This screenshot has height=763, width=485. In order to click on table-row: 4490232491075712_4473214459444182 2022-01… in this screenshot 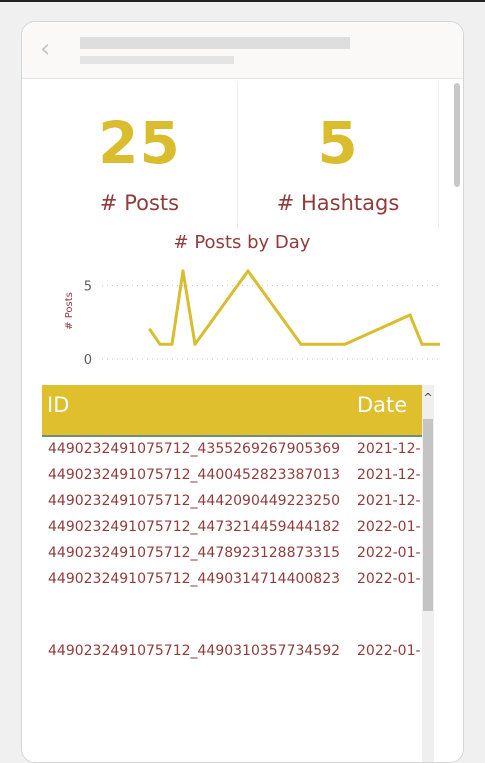, I will do `click(232, 528)`.